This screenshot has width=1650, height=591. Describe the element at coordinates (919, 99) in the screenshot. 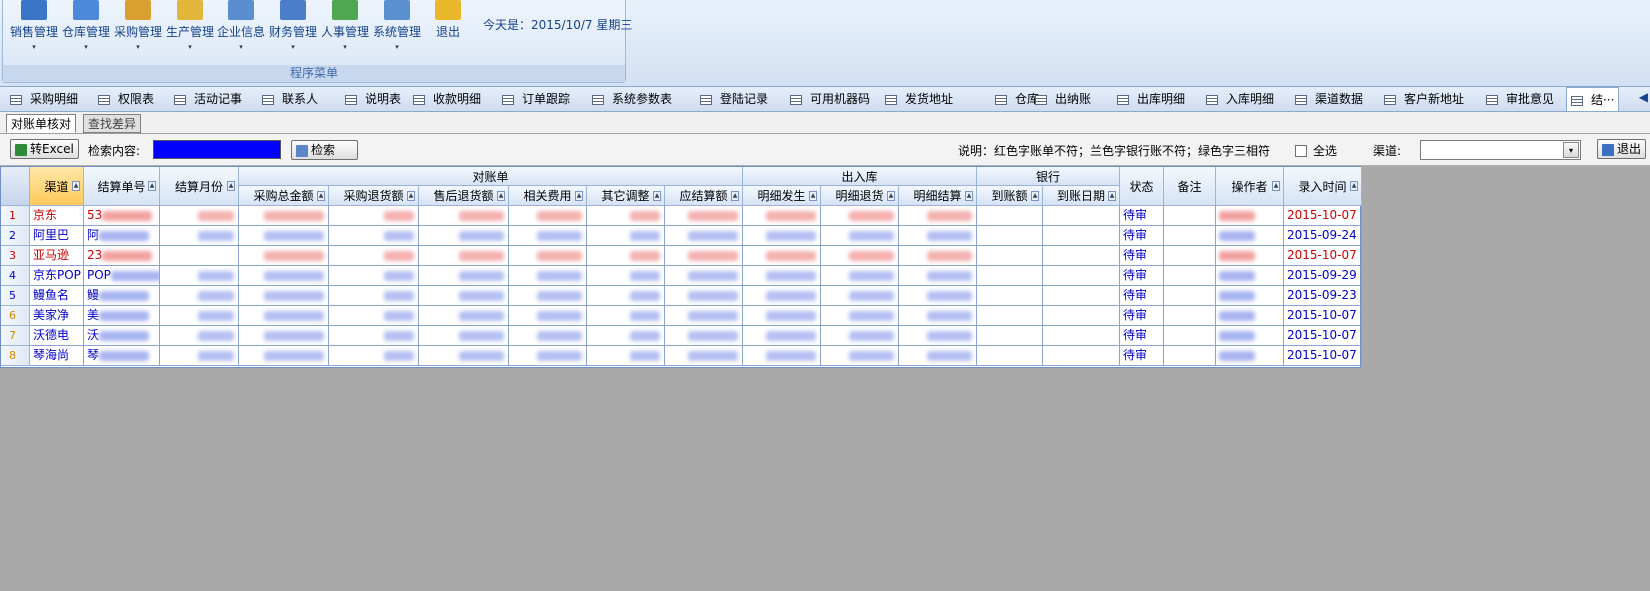

I see `tab-item-11: 发货地址` at that location.